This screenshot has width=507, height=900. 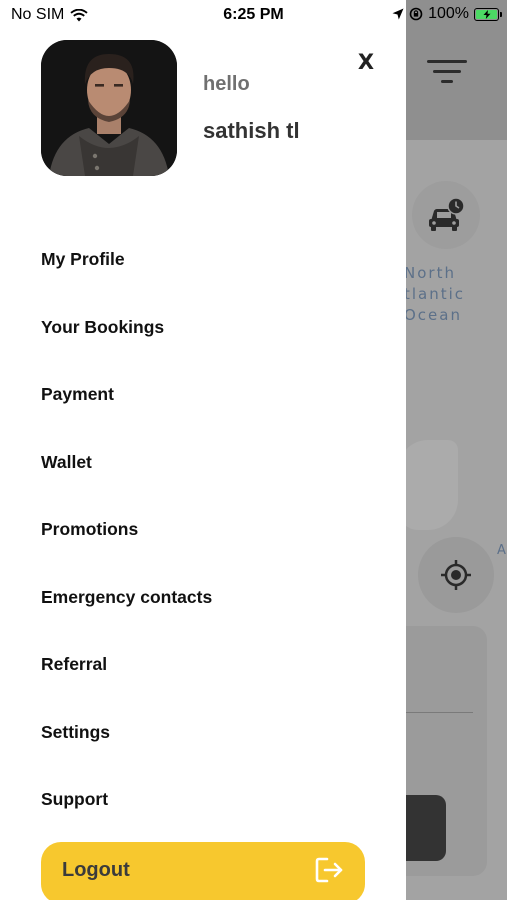 I want to click on menu-item-your-bookings: Your Bookings, so click(x=206, y=328).